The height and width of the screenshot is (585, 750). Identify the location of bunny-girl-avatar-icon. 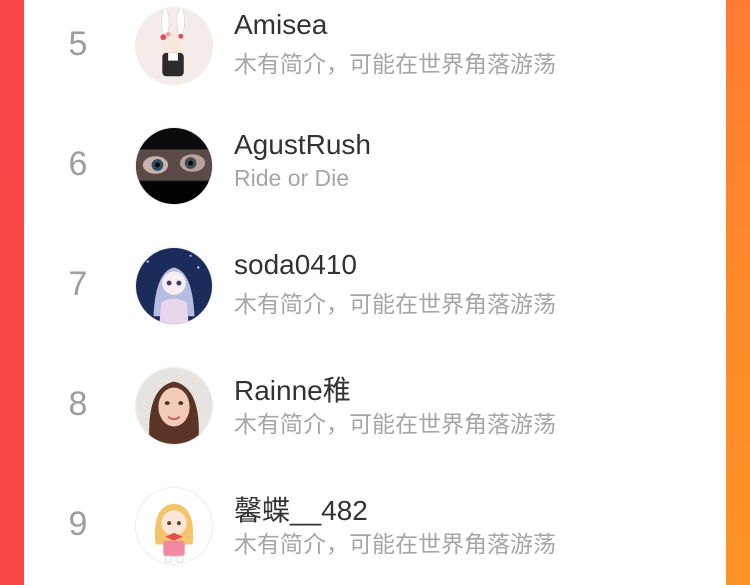
(174, 46).